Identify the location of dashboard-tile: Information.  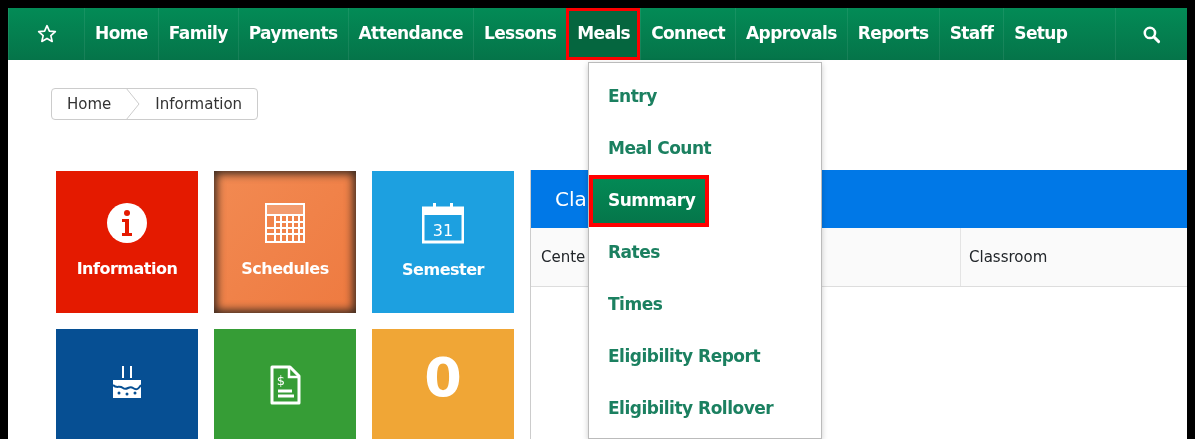
(127, 242).